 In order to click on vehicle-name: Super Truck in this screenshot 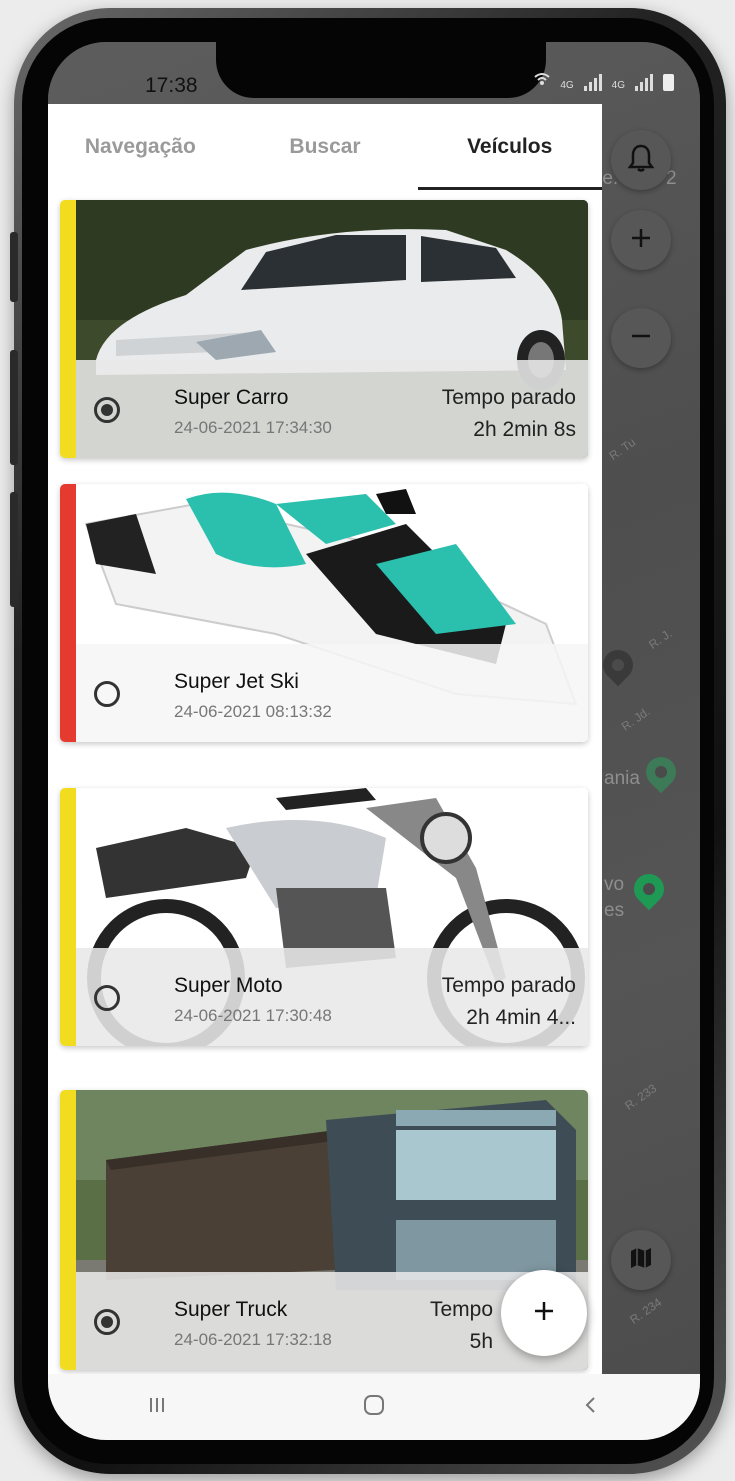, I will do `click(231, 1309)`.